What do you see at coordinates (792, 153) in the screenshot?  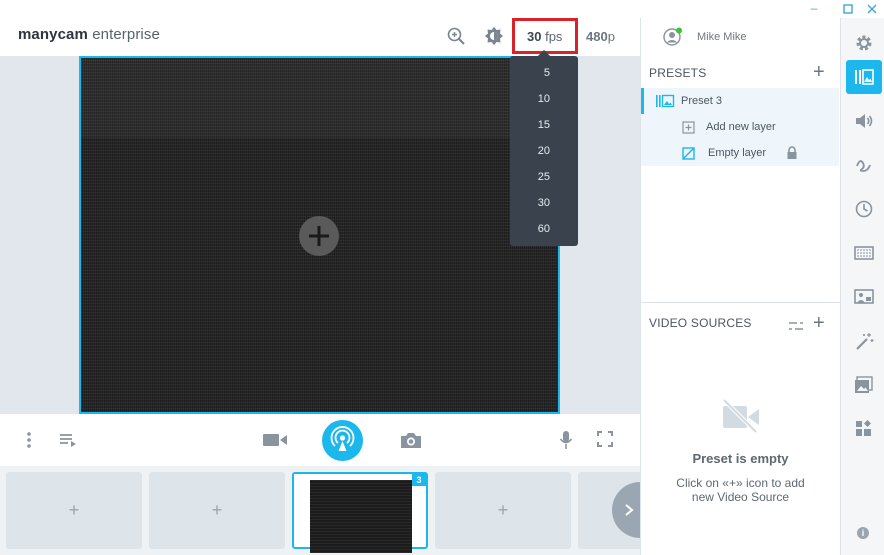 I see `lock-icon` at bounding box center [792, 153].